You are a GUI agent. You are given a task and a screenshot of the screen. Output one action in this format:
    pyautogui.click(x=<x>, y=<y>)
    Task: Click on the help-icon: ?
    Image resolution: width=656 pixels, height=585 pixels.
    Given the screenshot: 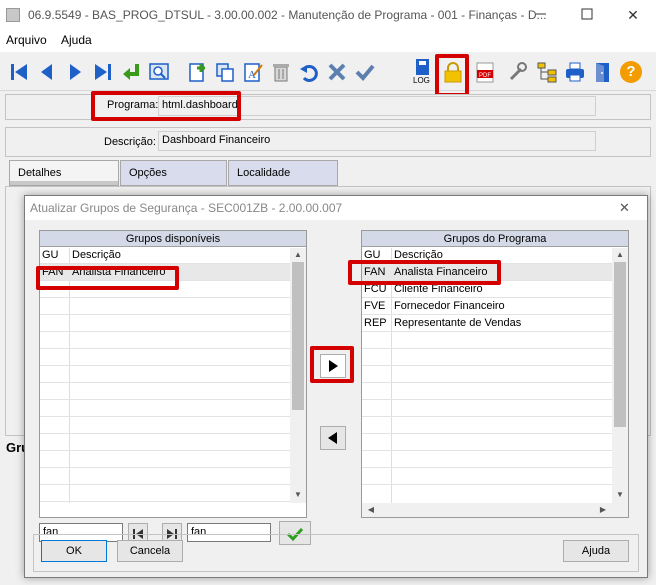 What is the action you would take?
    pyautogui.click(x=631, y=72)
    